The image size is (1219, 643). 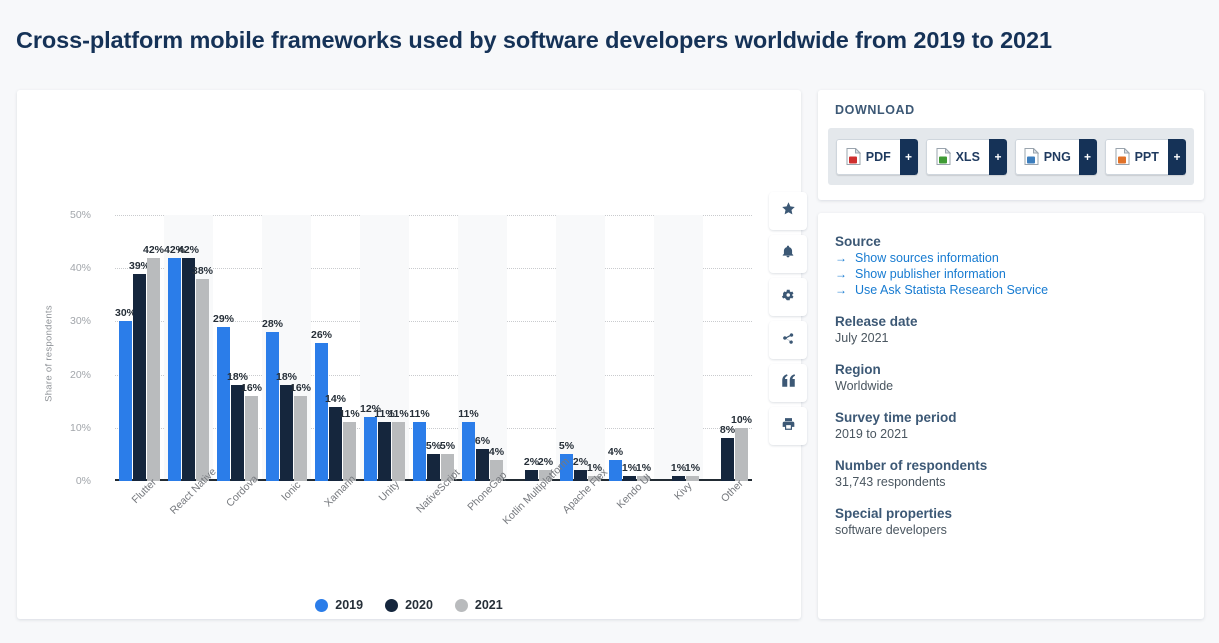 I want to click on bar-value-label: 16%, so click(x=300, y=387).